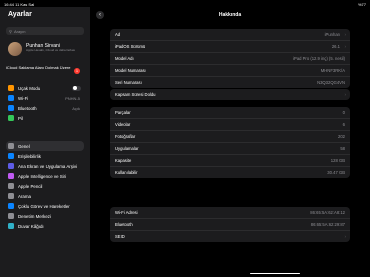  Describe the element at coordinates (230, 125) in the screenshot. I see `info-row: Videolar 6` at that location.